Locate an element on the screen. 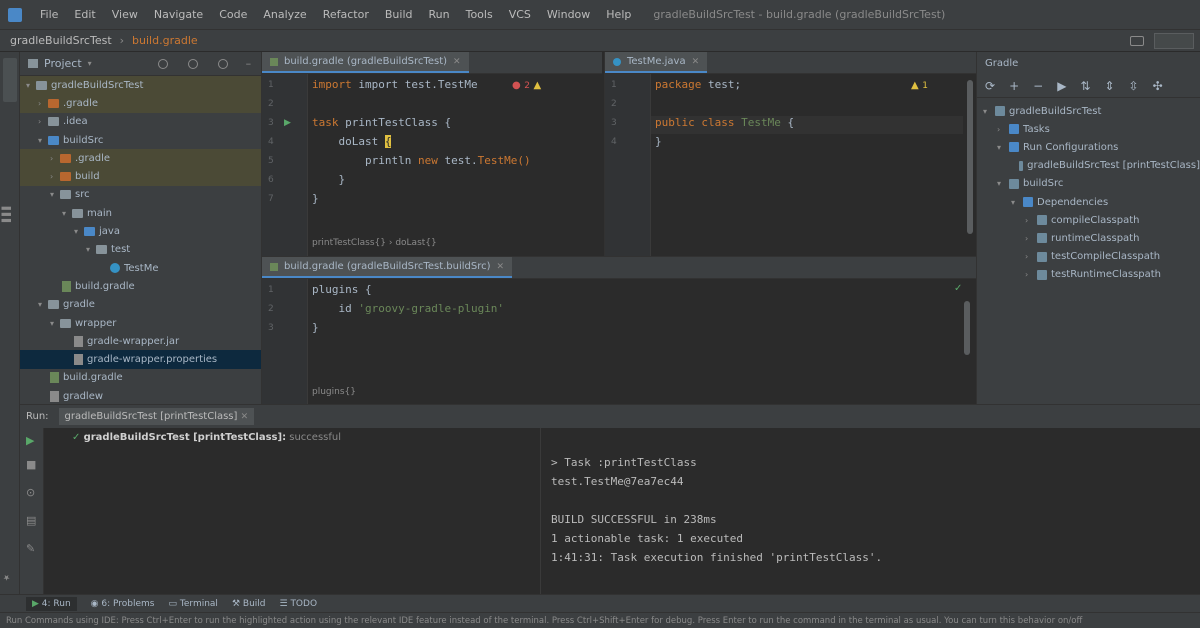  tab-build-gradle-root: build.gradle (gradleBuildSrcTest) ✕ is located at coordinates (365, 62).